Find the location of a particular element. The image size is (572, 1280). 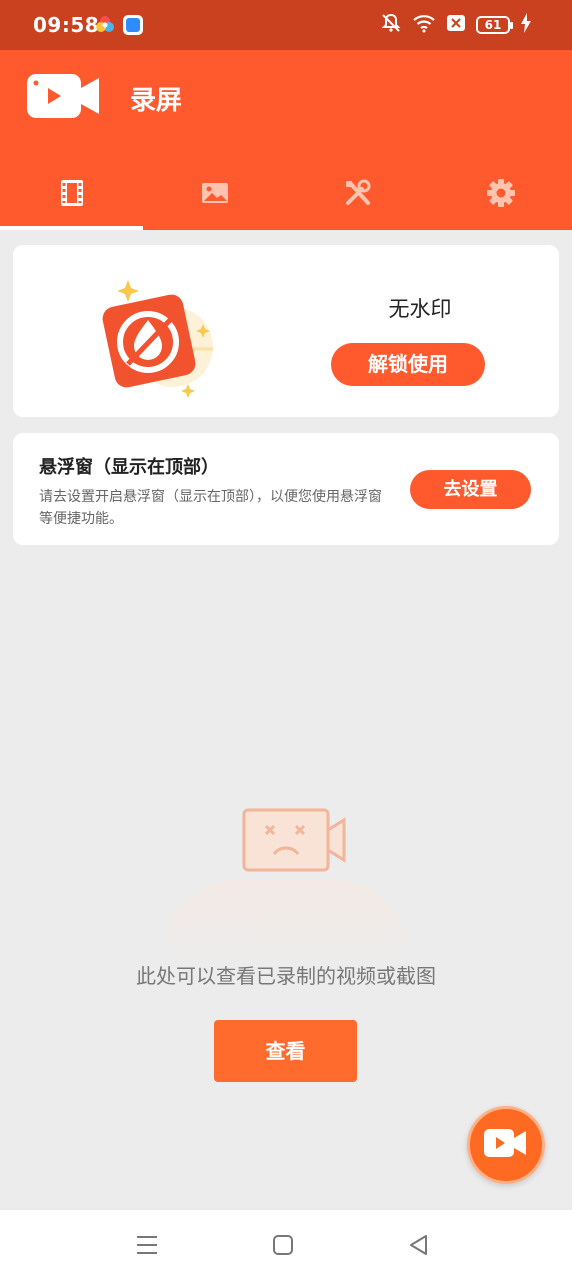

wifi-icon is located at coordinates (424, 25).